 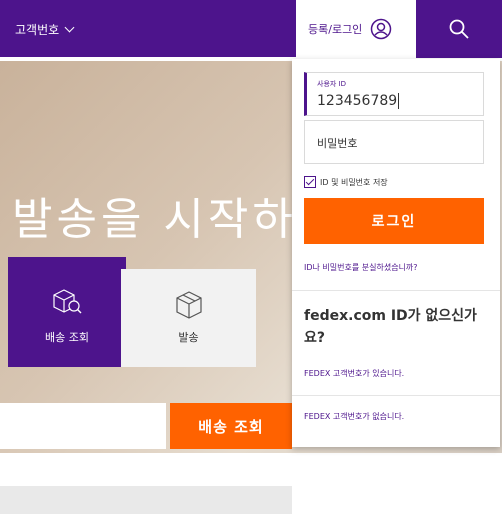 I want to click on password-placeholder: 비밀번호, so click(x=337, y=143).